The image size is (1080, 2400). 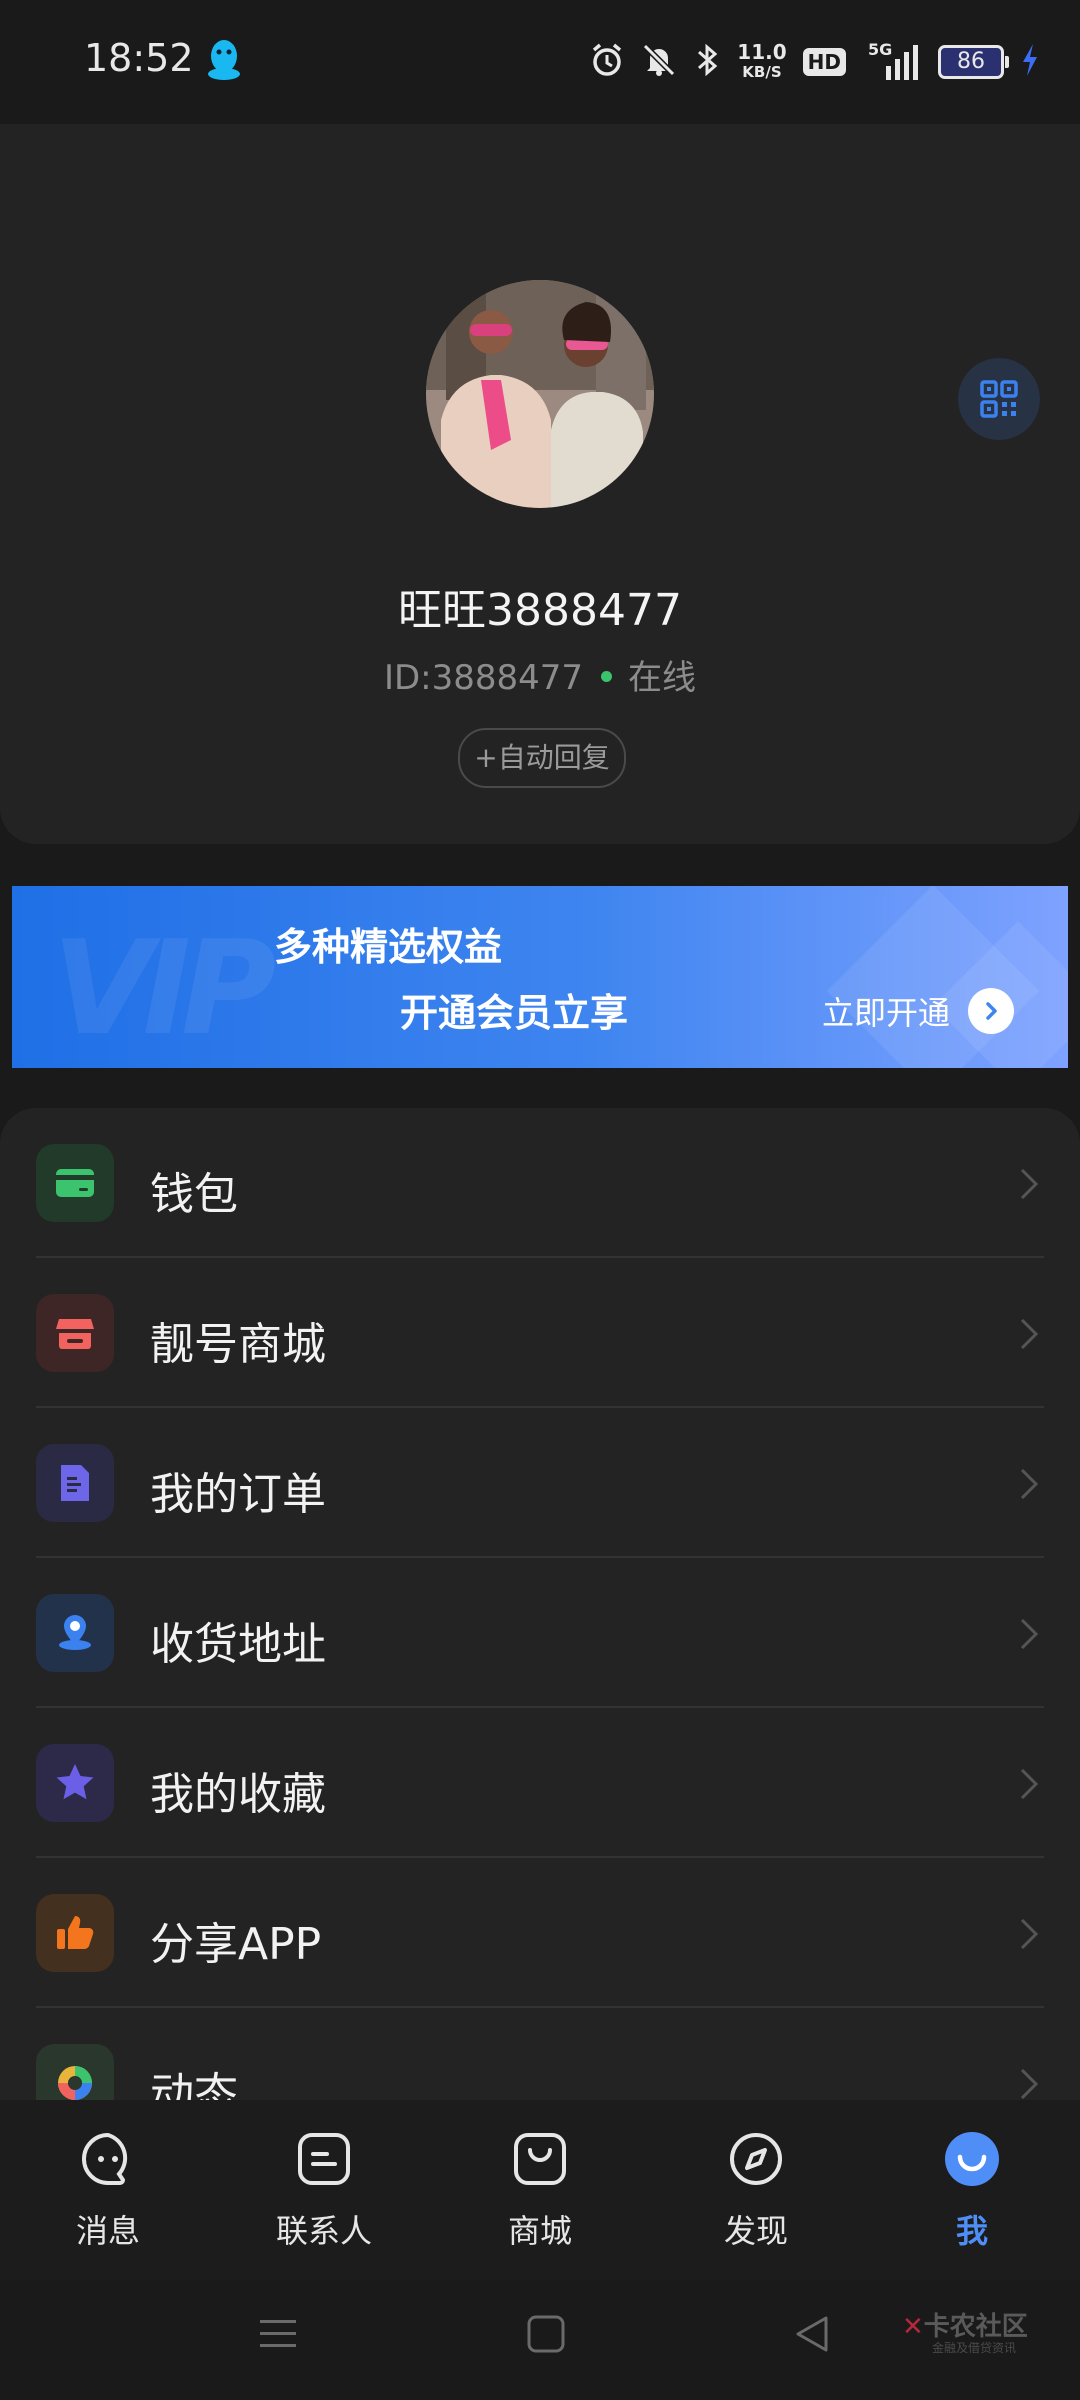 What do you see at coordinates (236, 1944) in the screenshot?
I see `menu-label: 分享APP` at bounding box center [236, 1944].